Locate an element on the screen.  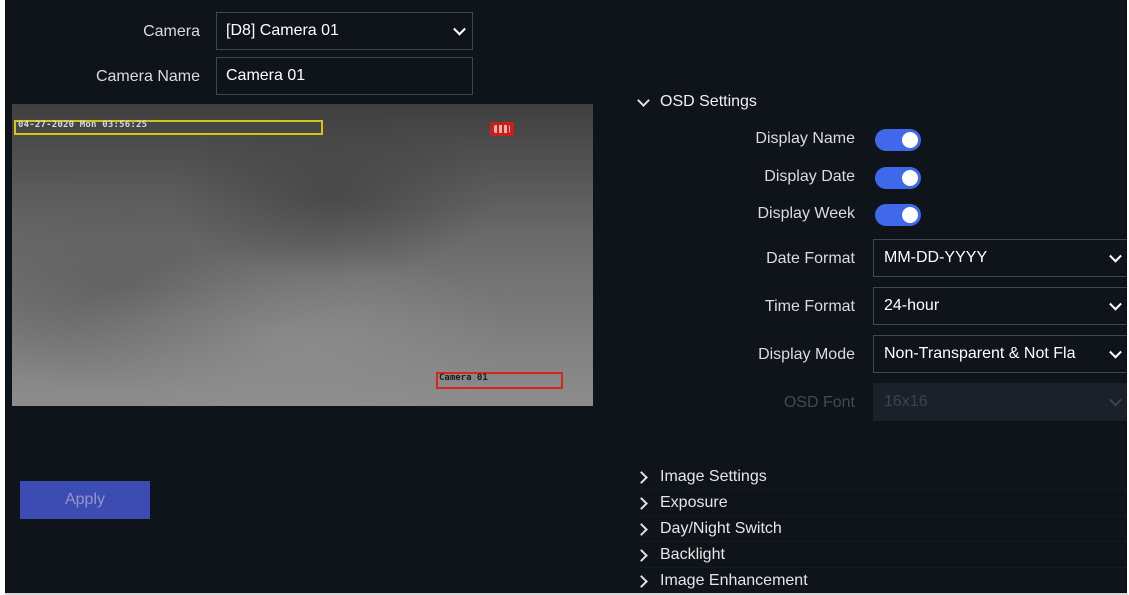
camera-label: Camera is located at coordinates (171, 31).